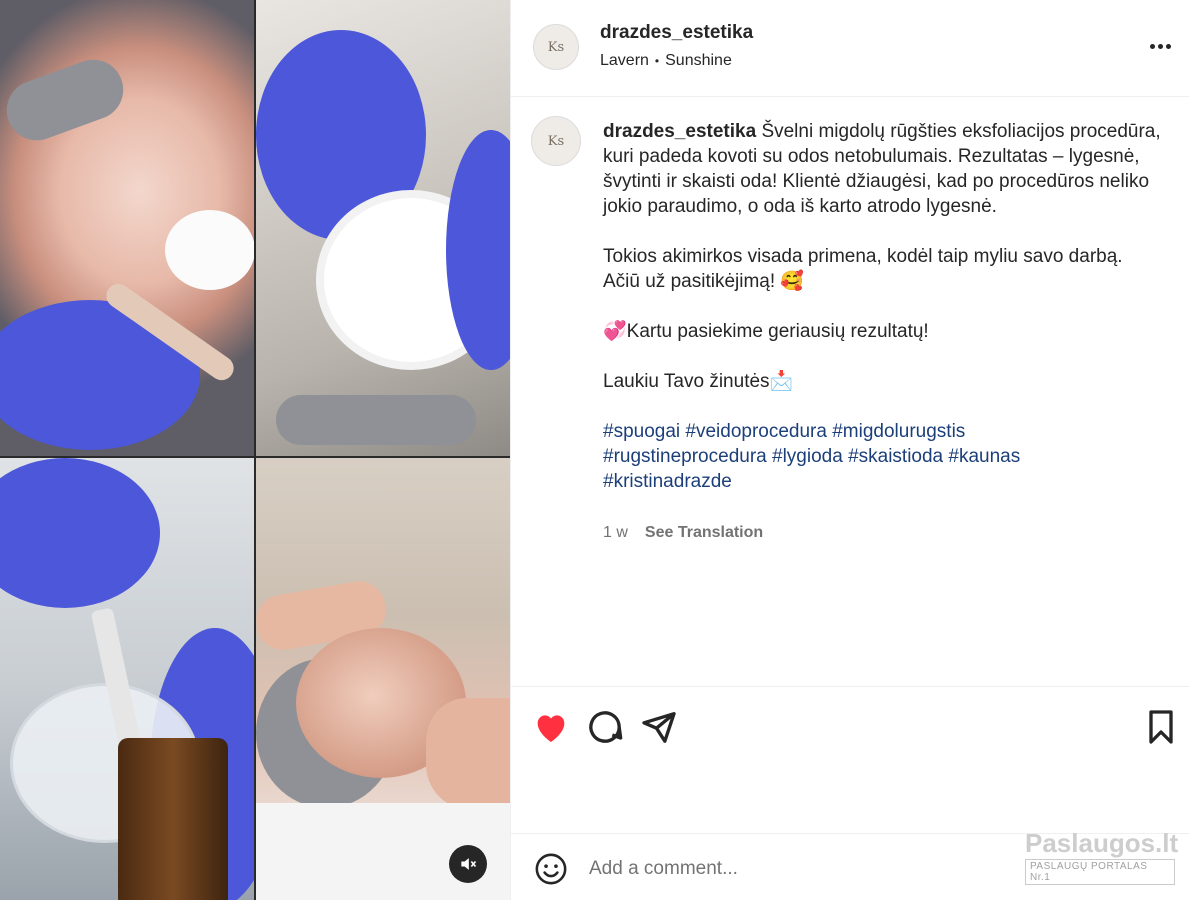  What do you see at coordinates (615, 533) in the screenshot?
I see `time-ago: 1 w` at bounding box center [615, 533].